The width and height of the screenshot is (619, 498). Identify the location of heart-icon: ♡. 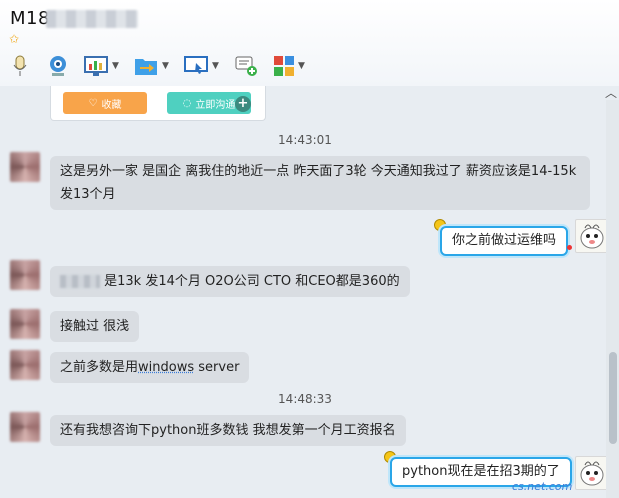
(93, 103).